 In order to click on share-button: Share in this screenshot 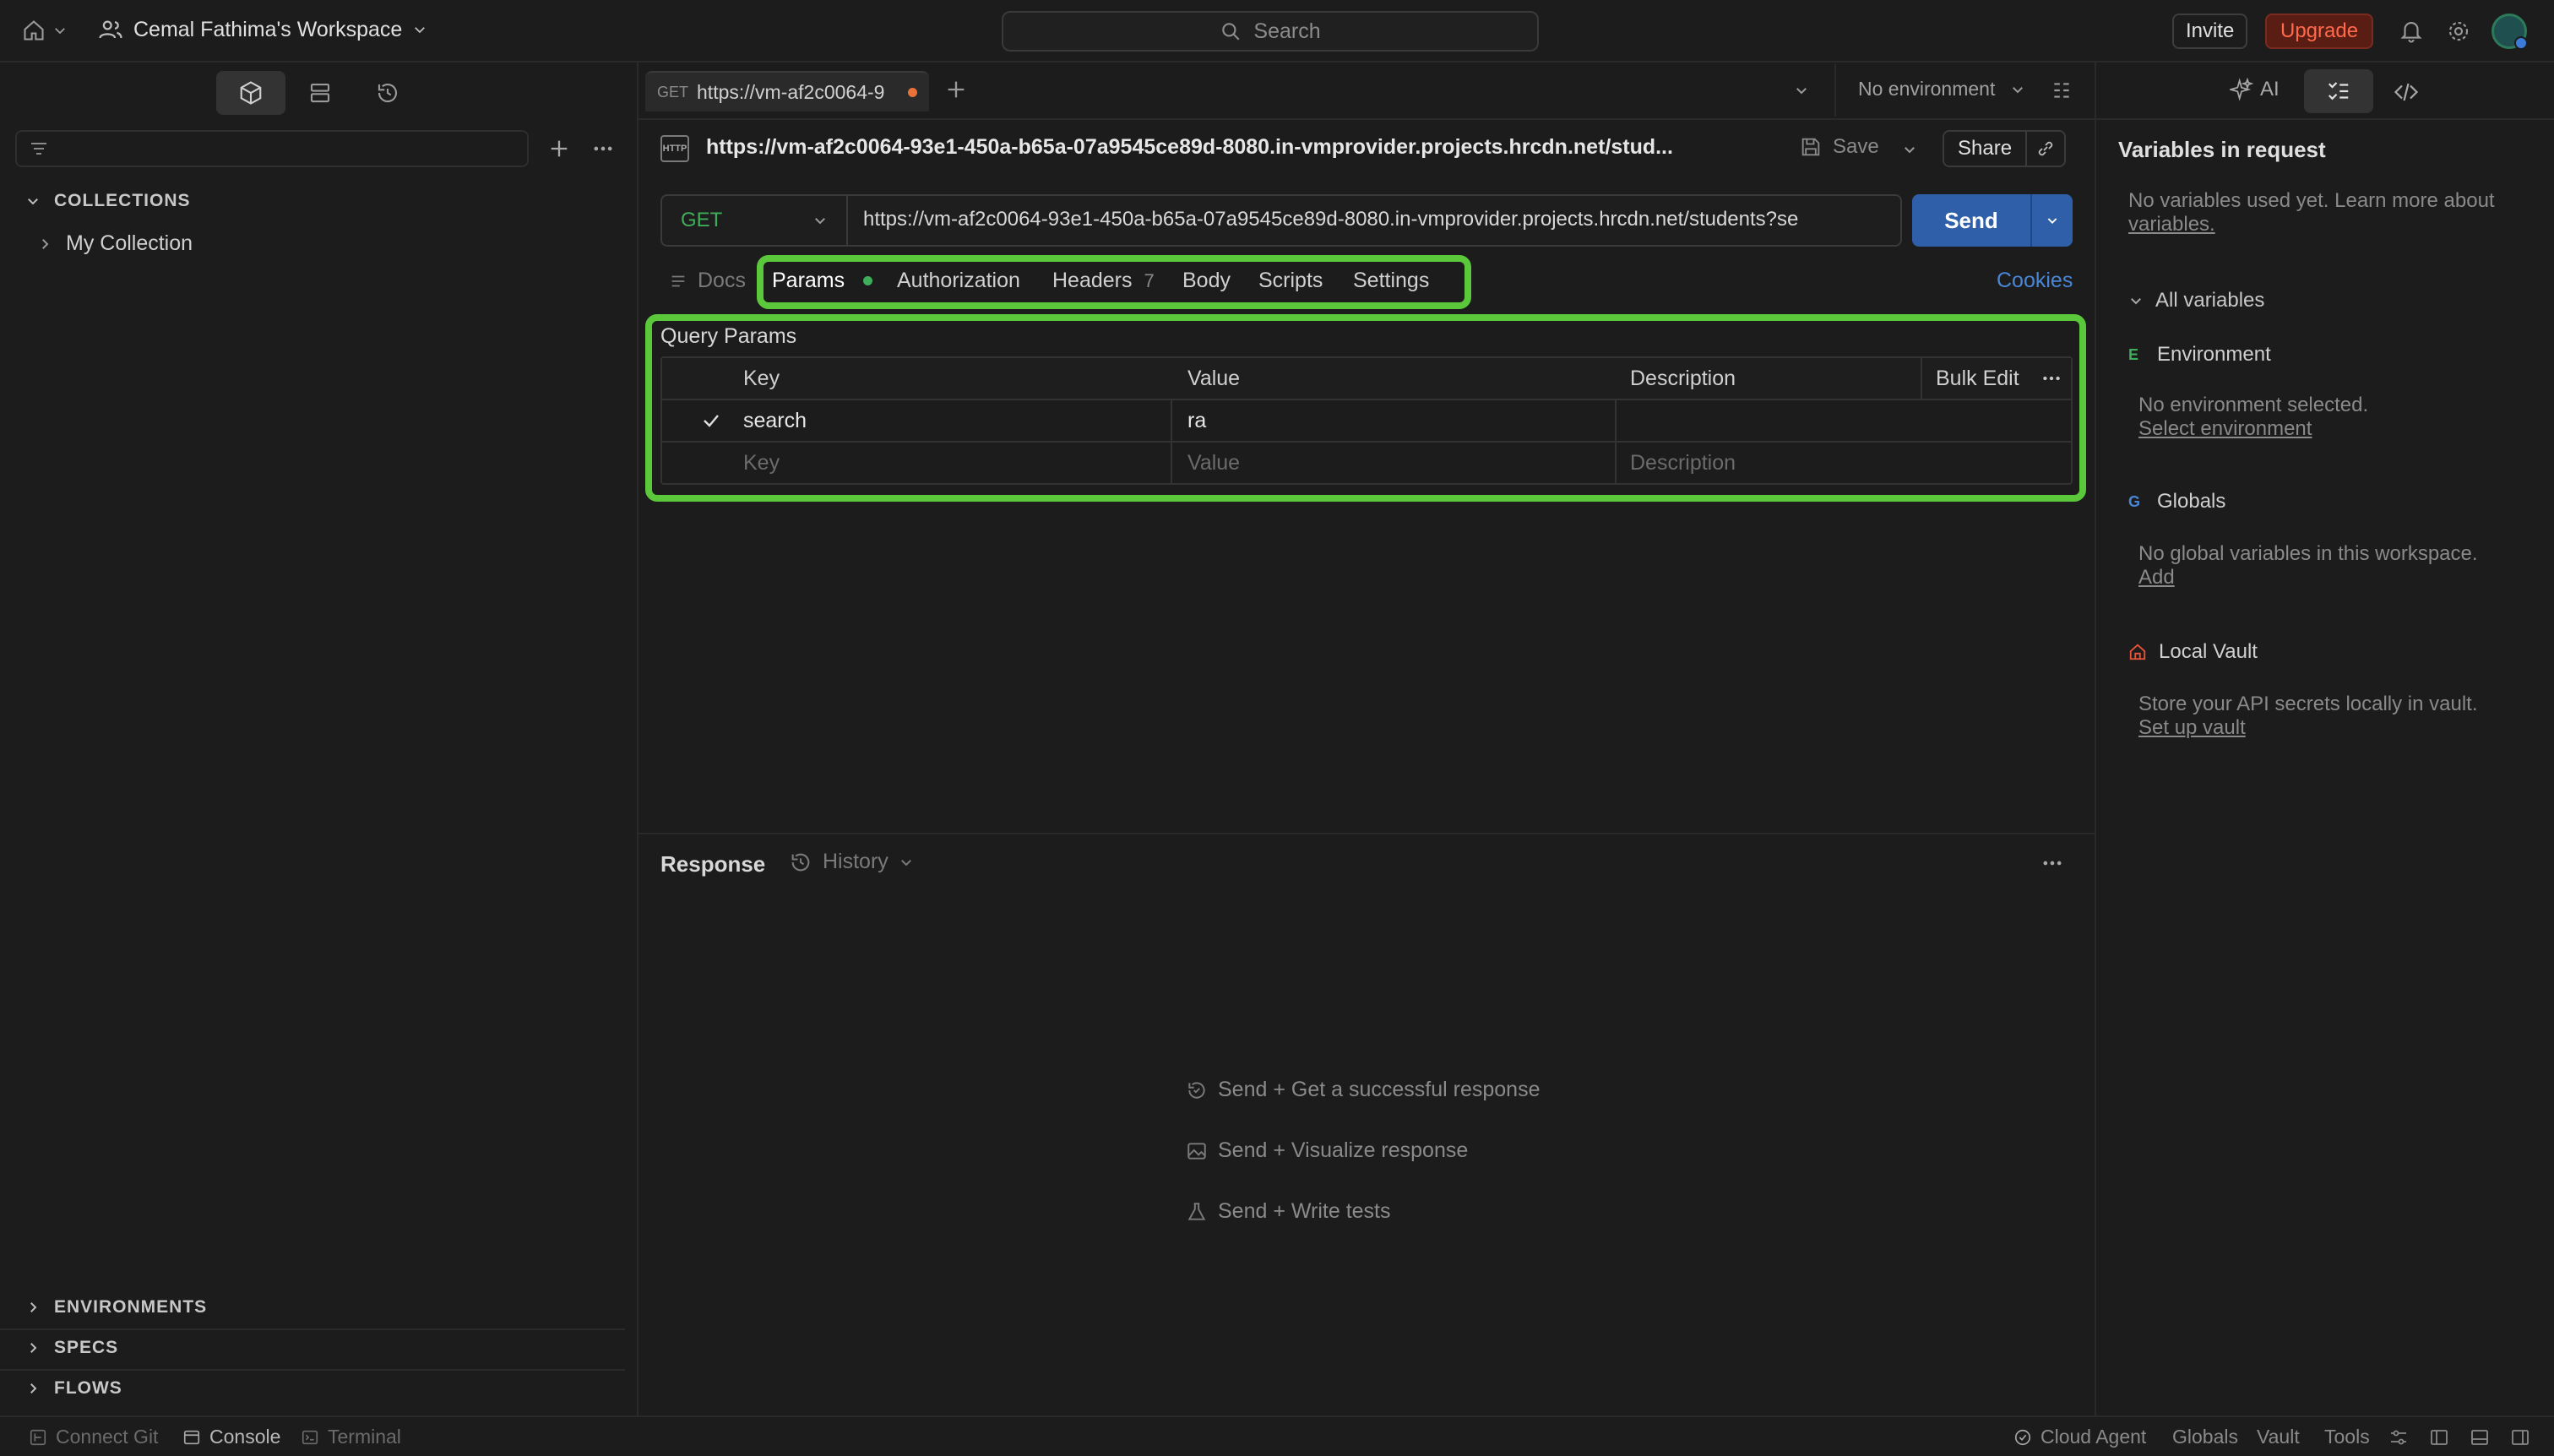, I will do `click(1986, 149)`.